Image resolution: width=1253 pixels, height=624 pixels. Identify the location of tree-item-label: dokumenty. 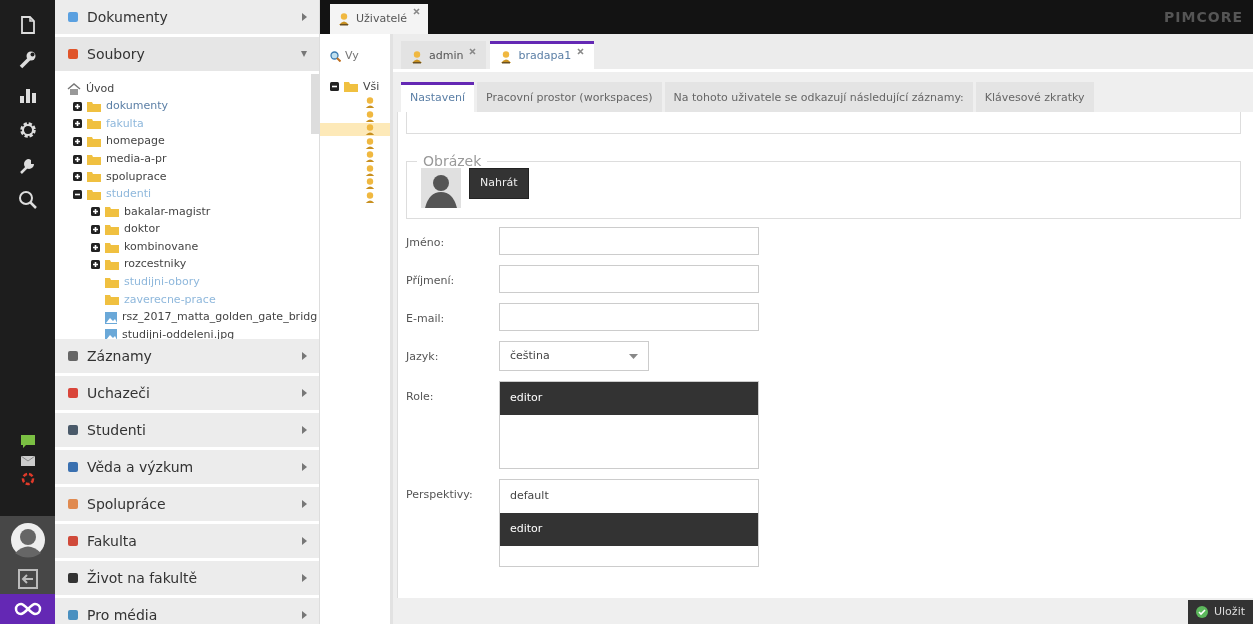
(137, 106).